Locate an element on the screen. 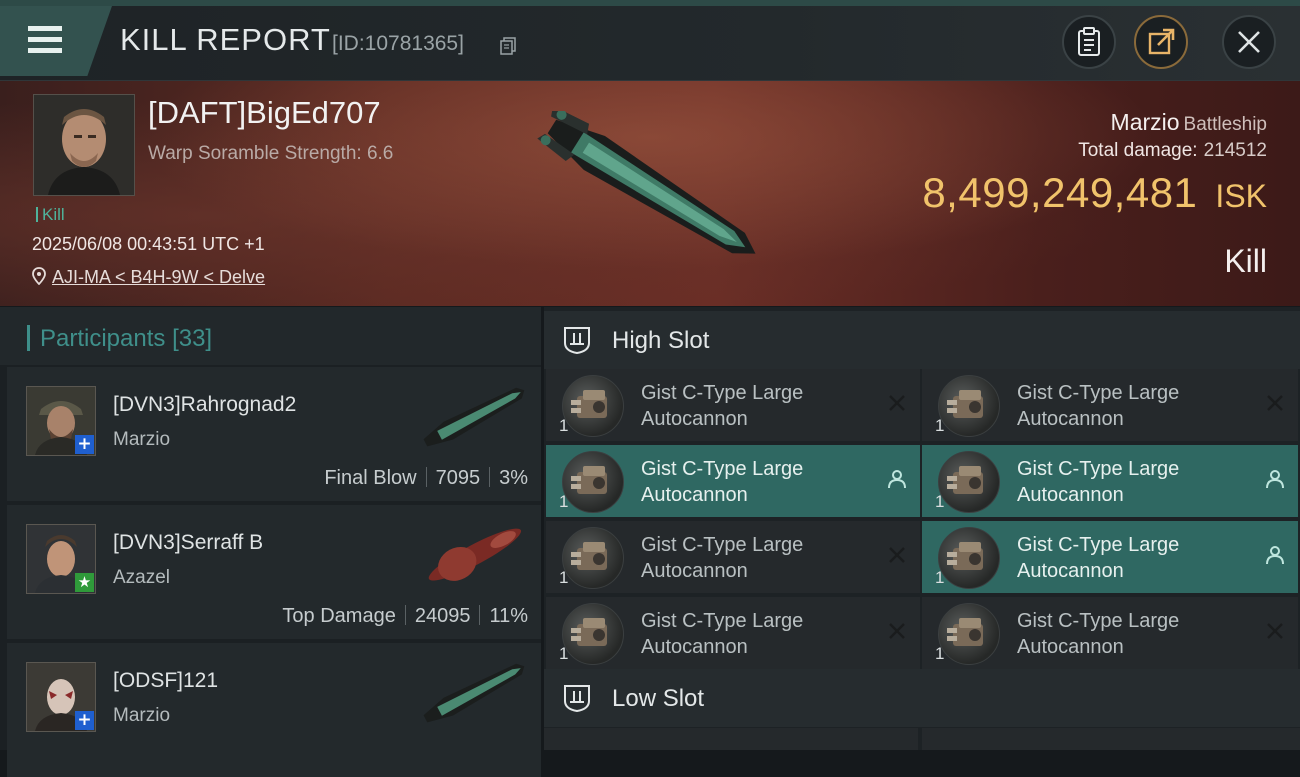 This screenshot has height=777, width=1300. kill-tag: Kill is located at coordinates (50, 215).